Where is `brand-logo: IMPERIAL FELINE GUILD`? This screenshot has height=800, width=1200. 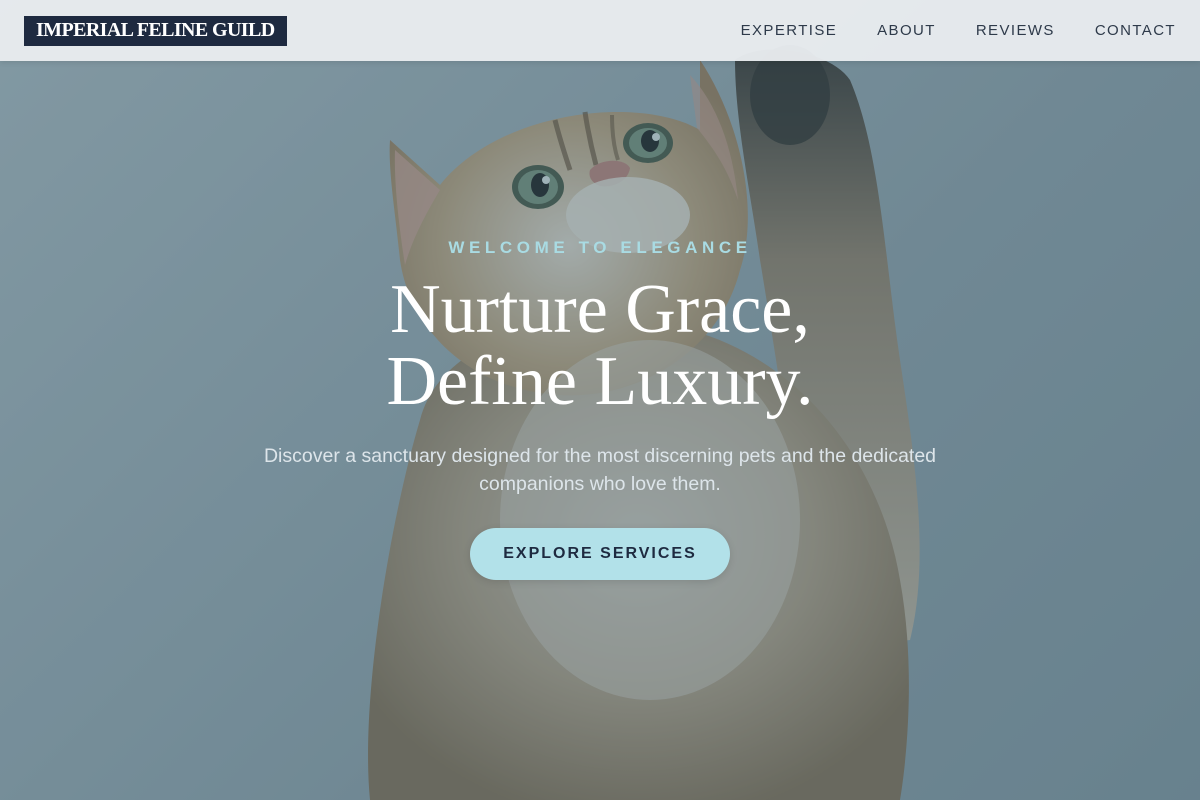 brand-logo: IMPERIAL FELINE GUILD is located at coordinates (155, 30).